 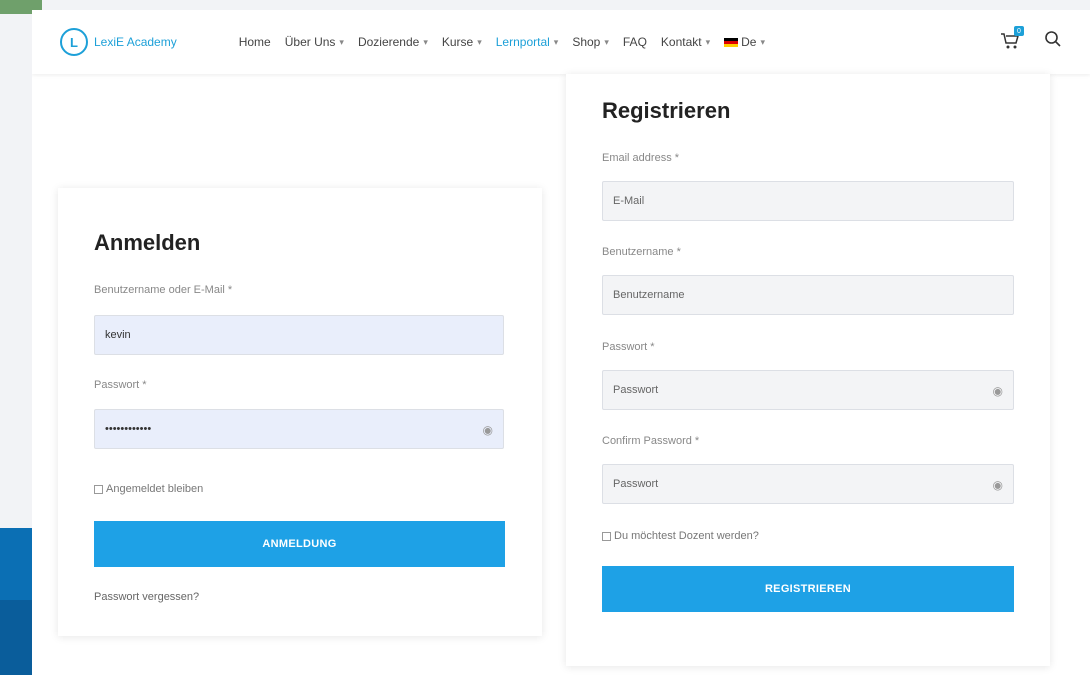 What do you see at coordinates (147, 242) in the screenshot?
I see `login-title: Anmelden` at bounding box center [147, 242].